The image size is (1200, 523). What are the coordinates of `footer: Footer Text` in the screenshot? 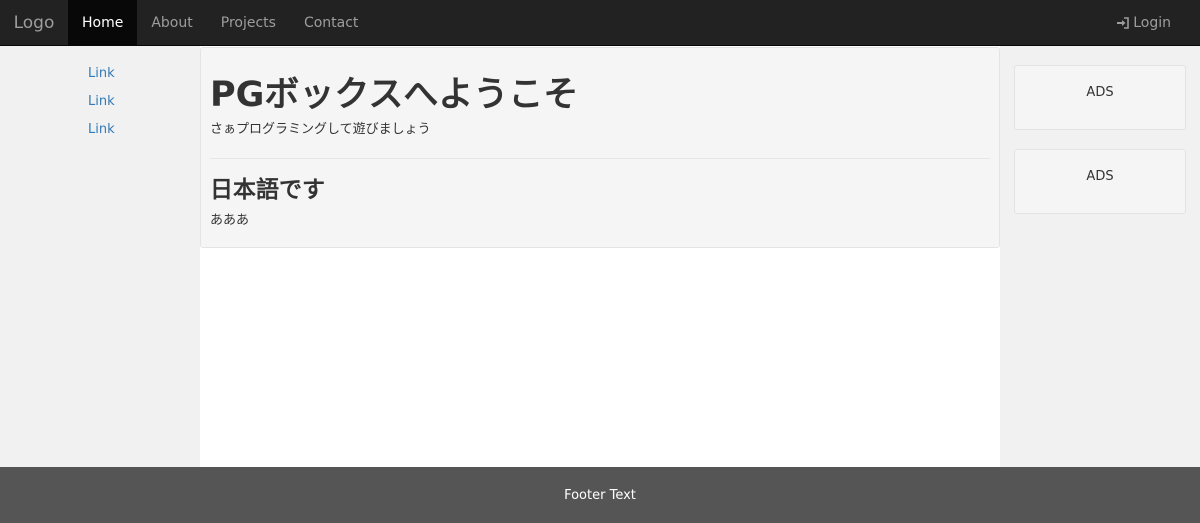 It's located at (600, 495).